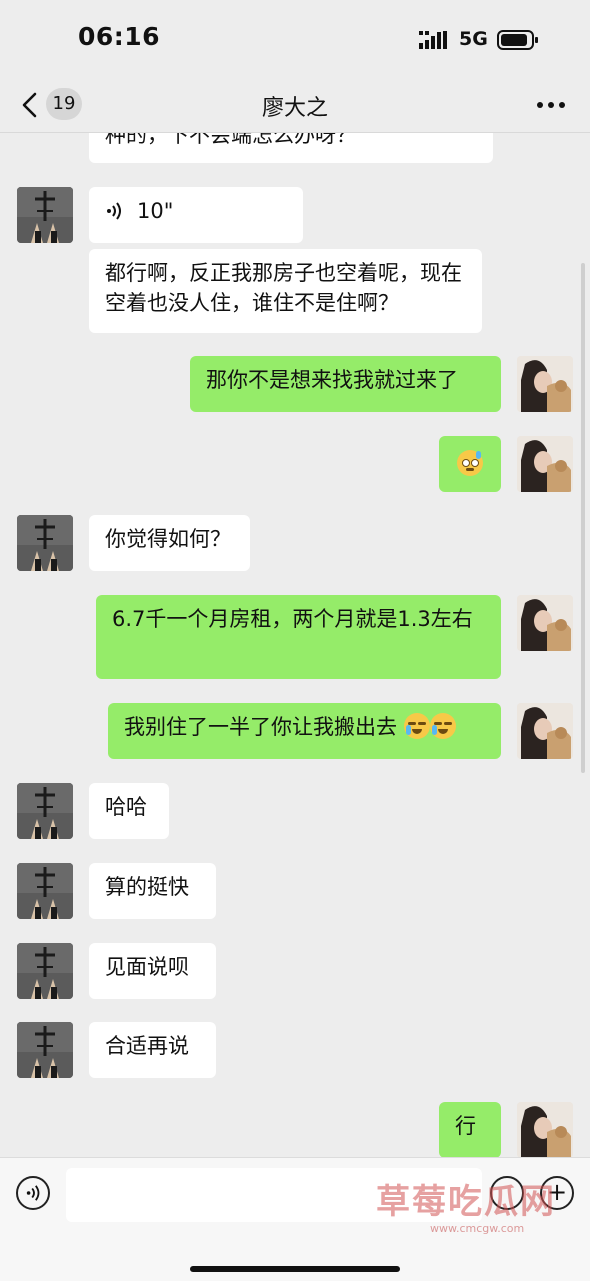  I want to click on chat-header: 19 廖大之, so click(295, 106).